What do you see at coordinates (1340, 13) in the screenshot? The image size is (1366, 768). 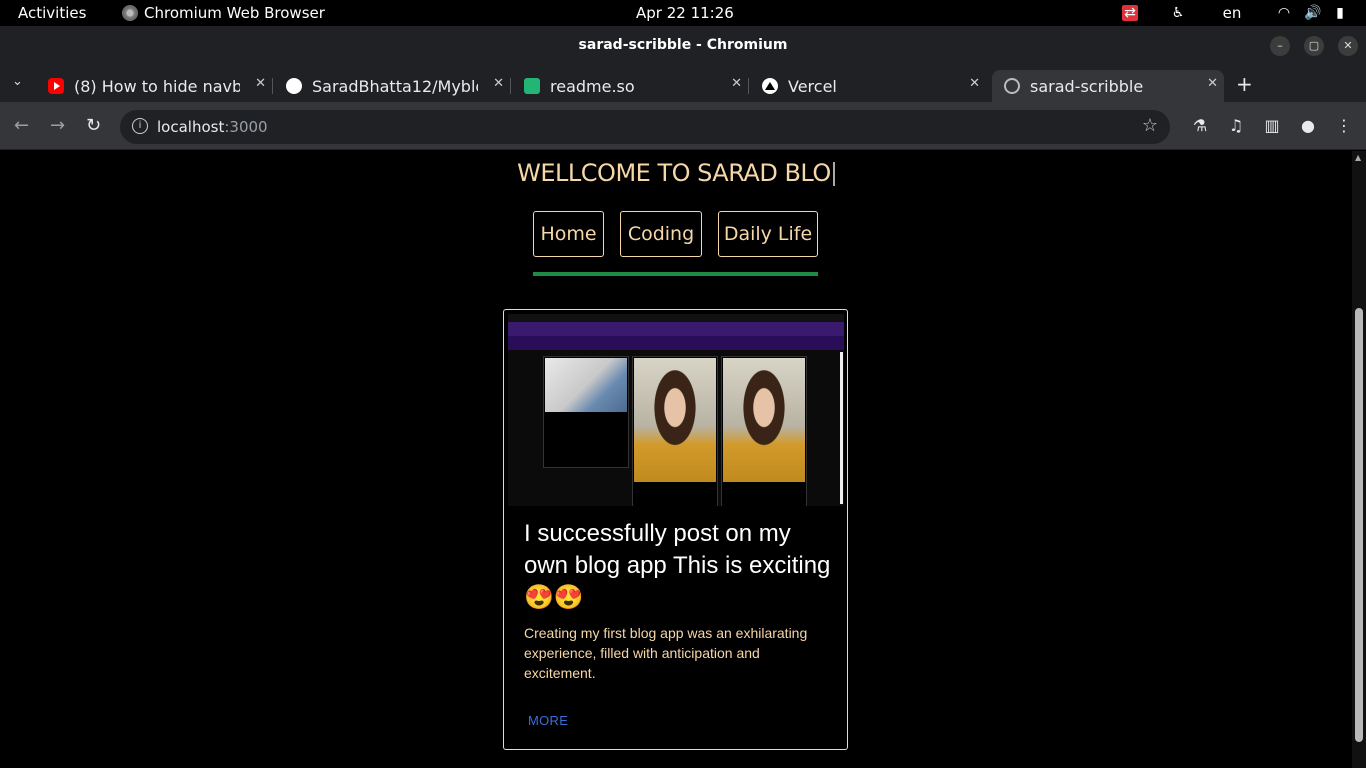 I see `battery-icon: ▮` at bounding box center [1340, 13].